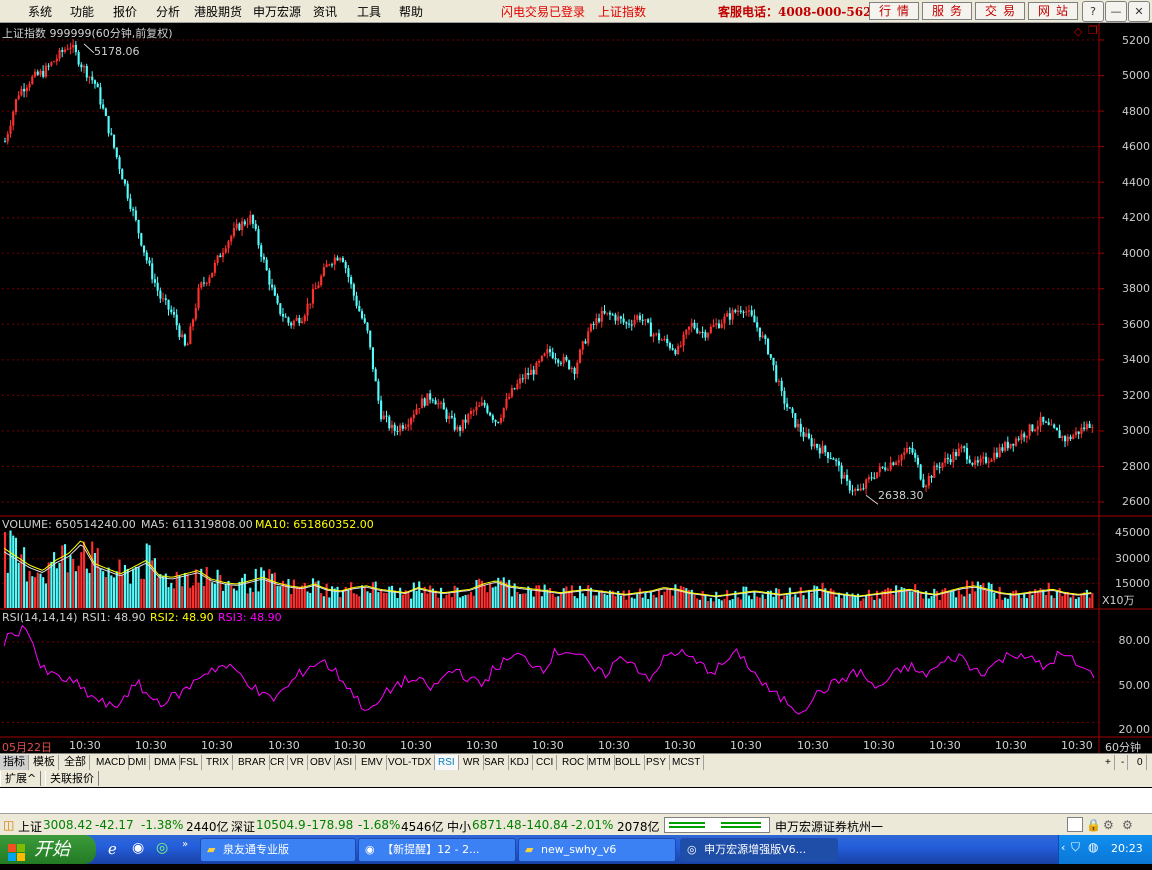 The height and width of the screenshot is (870, 1152). Describe the element at coordinates (657, 762) in the screenshot. I see `tab-psy: PSY` at that location.